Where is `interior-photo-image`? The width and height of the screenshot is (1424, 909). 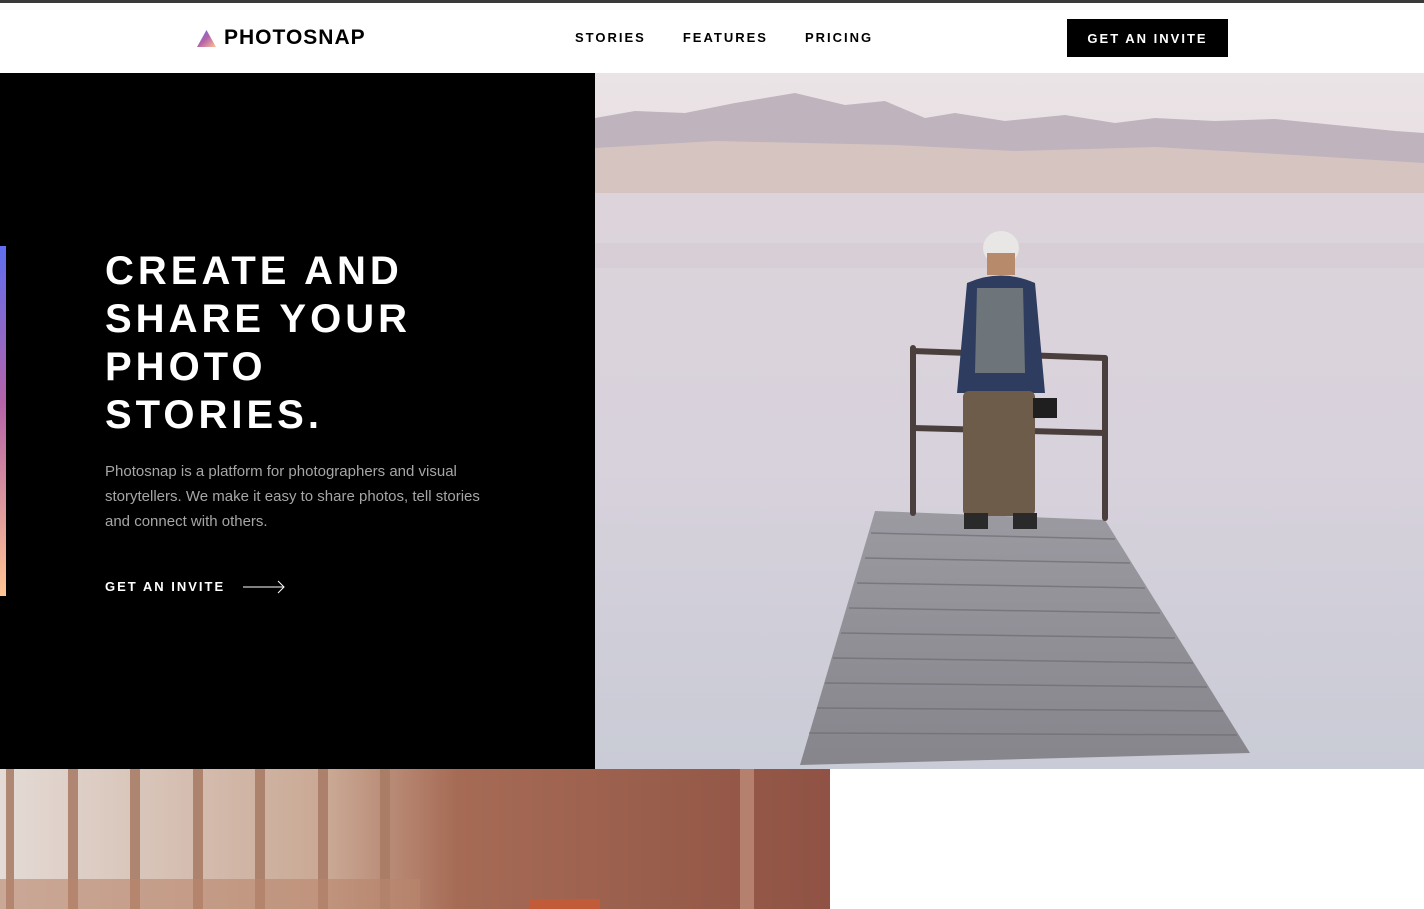 interior-photo-image is located at coordinates (415, 839).